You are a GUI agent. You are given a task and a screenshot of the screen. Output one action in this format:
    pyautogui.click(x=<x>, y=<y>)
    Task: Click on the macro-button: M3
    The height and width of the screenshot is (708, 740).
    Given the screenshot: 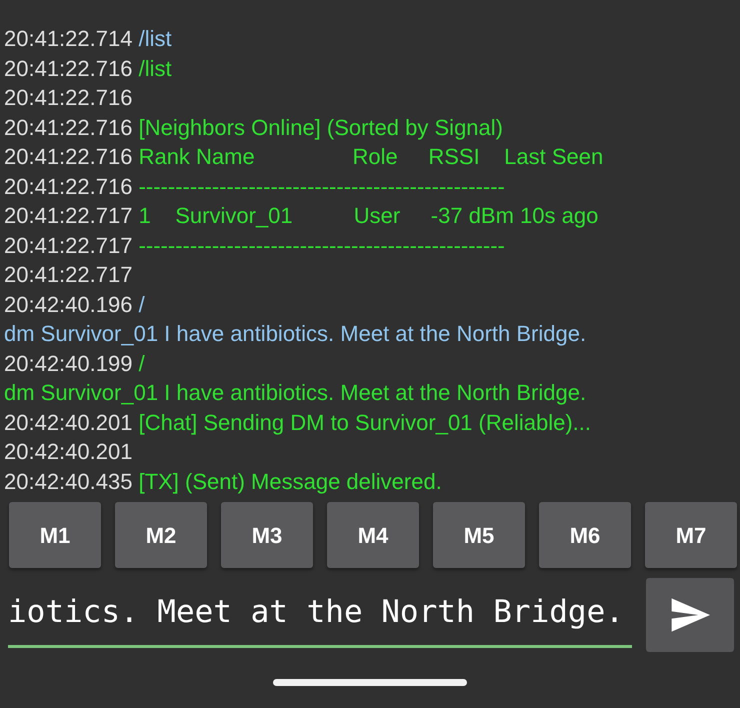 What is the action you would take?
    pyautogui.click(x=267, y=535)
    